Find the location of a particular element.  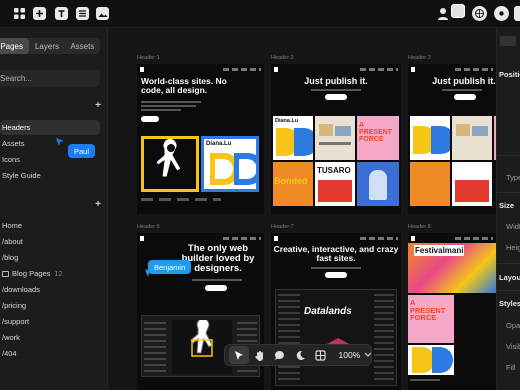

frame-label: Header 7 is located at coordinates (282, 227).